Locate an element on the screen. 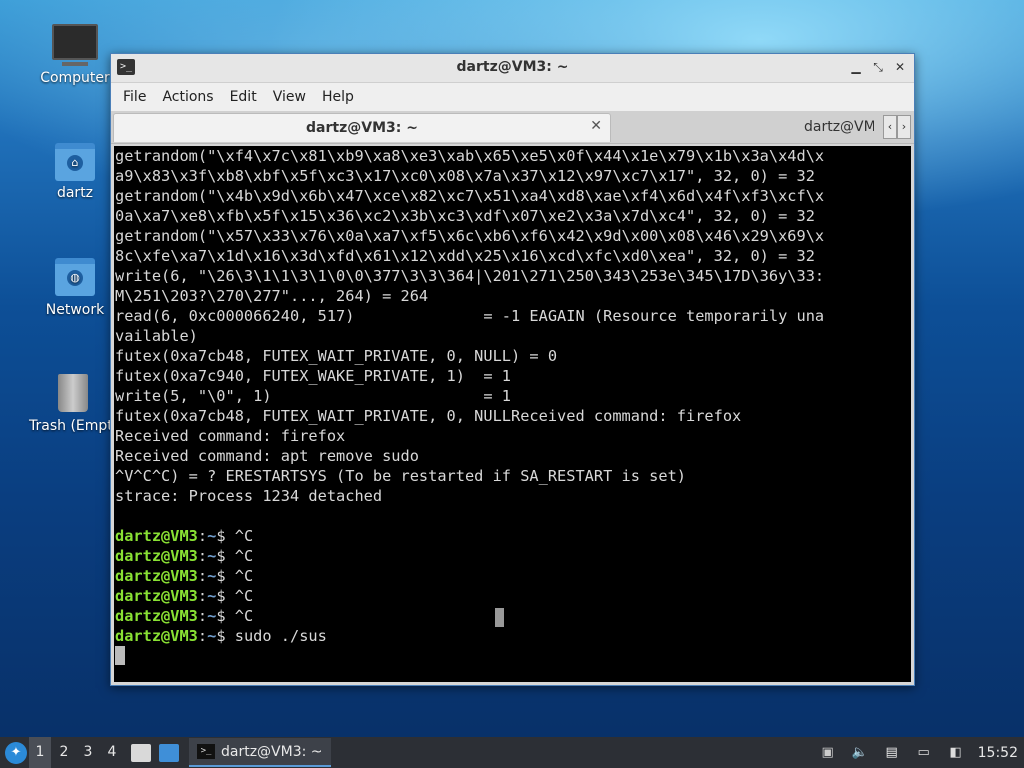  tab-scroll-left-icon: ‹ is located at coordinates (890, 127).